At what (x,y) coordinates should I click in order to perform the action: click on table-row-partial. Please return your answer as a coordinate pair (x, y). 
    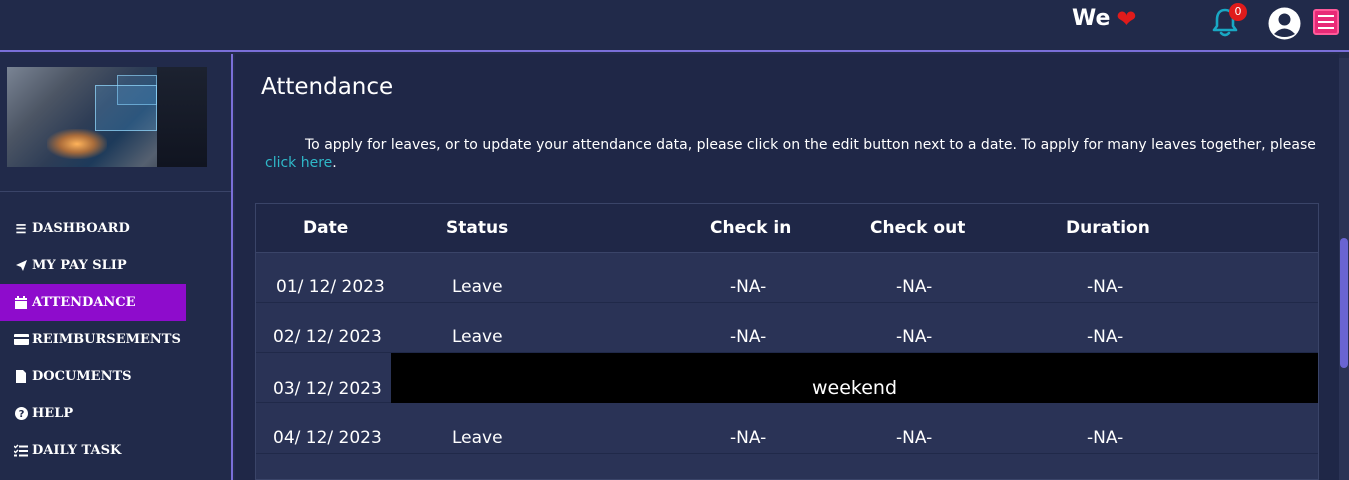
    Looking at the image, I should click on (787, 466).